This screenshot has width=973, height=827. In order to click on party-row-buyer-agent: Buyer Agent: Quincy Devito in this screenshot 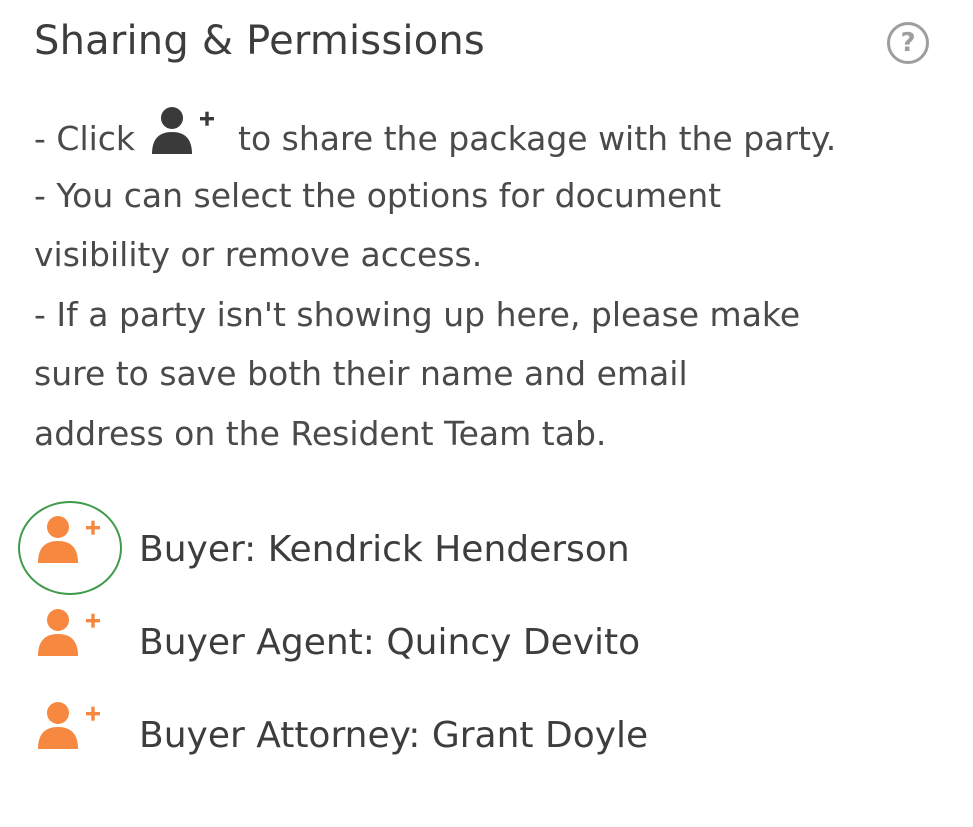, I will do `click(486, 636)`.